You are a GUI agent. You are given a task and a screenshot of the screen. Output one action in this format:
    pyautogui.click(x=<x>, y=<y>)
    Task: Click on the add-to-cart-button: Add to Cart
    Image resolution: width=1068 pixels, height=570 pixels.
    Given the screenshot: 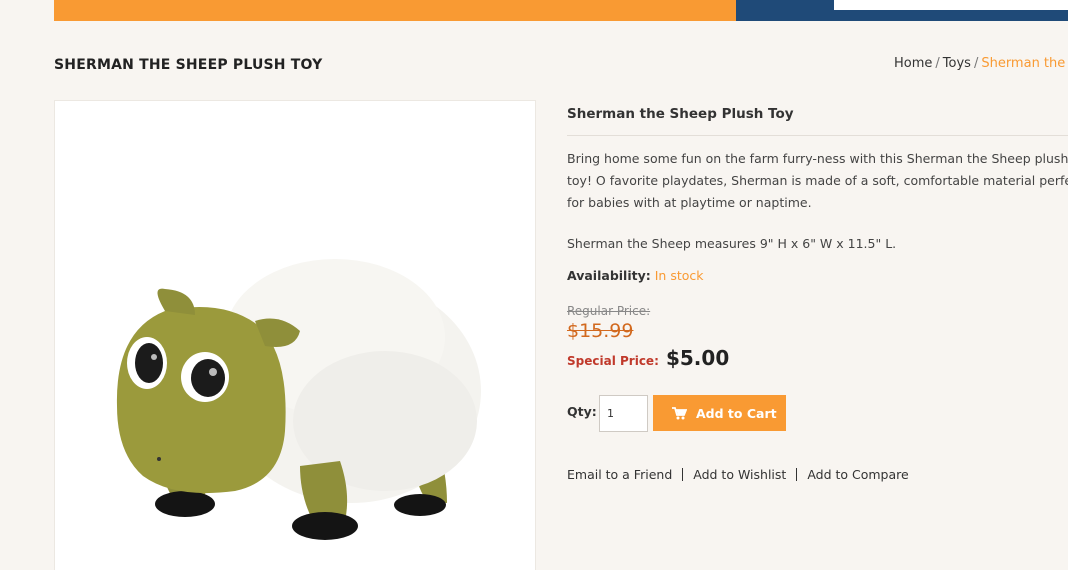 What is the action you would take?
    pyautogui.click(x=719, y=413)
    